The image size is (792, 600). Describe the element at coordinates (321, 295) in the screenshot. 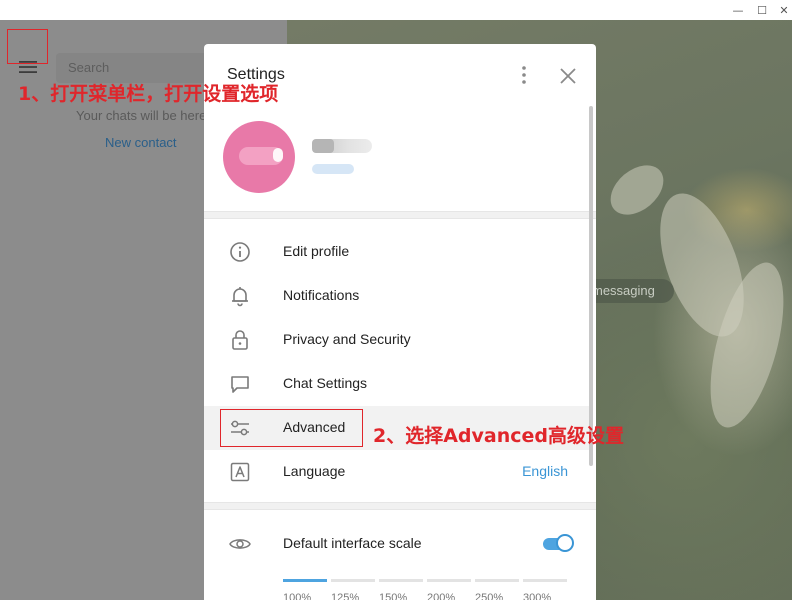

I see `menu-item-label: Notifications` at that location.